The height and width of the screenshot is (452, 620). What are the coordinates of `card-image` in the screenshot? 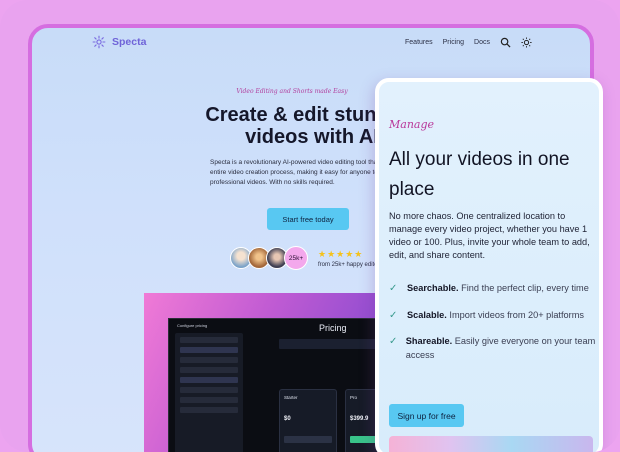 It's located at (491, 444).